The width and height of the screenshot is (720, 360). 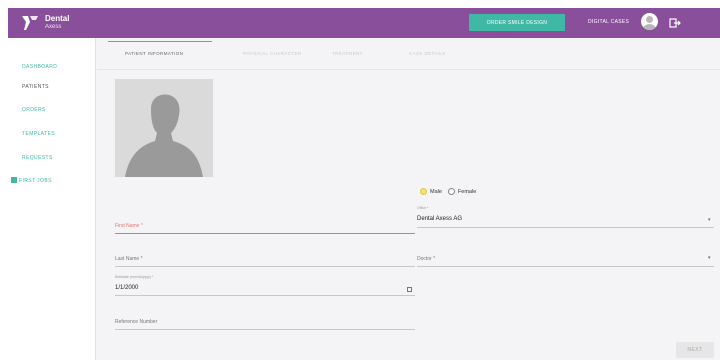 I want to click on tab-physical-character: PHYSICAL CHARACTER, so click(x=272, y=53).